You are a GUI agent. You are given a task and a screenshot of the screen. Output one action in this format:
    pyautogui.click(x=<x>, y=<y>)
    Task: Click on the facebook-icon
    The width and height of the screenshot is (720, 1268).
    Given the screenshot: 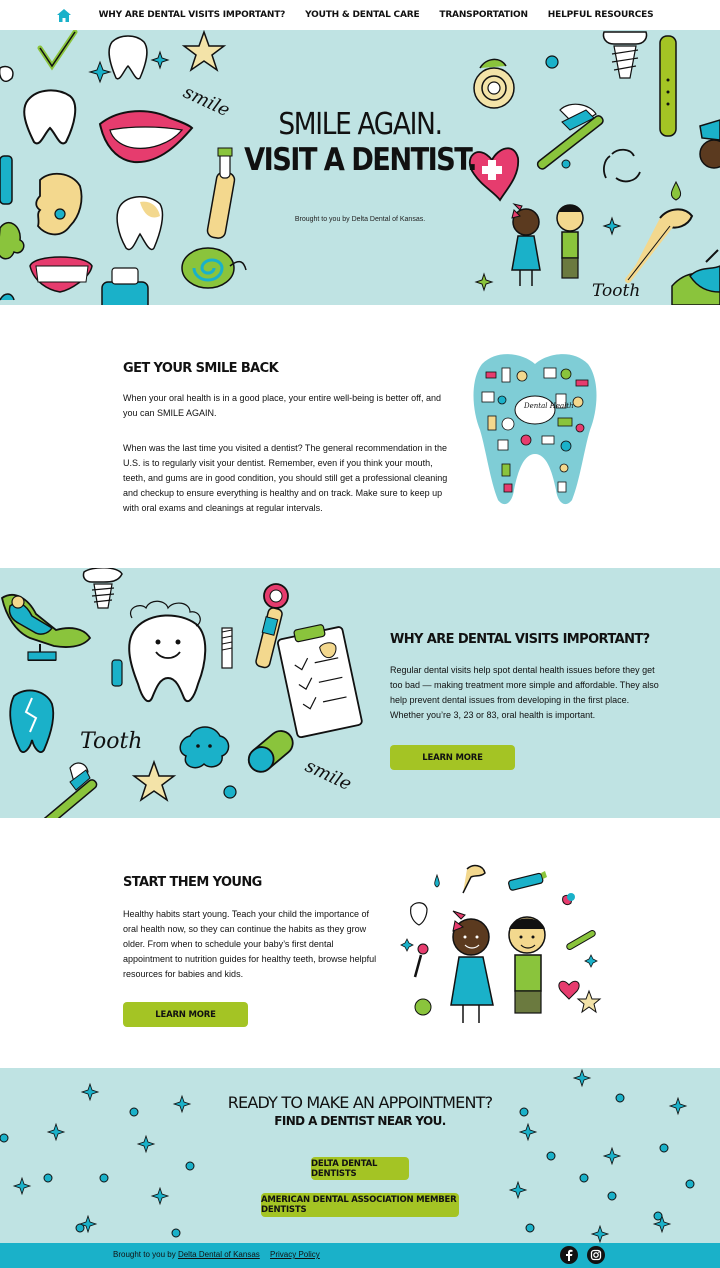 What is the action you would take?
    pyautogui.click(x=569, y=1255)
    